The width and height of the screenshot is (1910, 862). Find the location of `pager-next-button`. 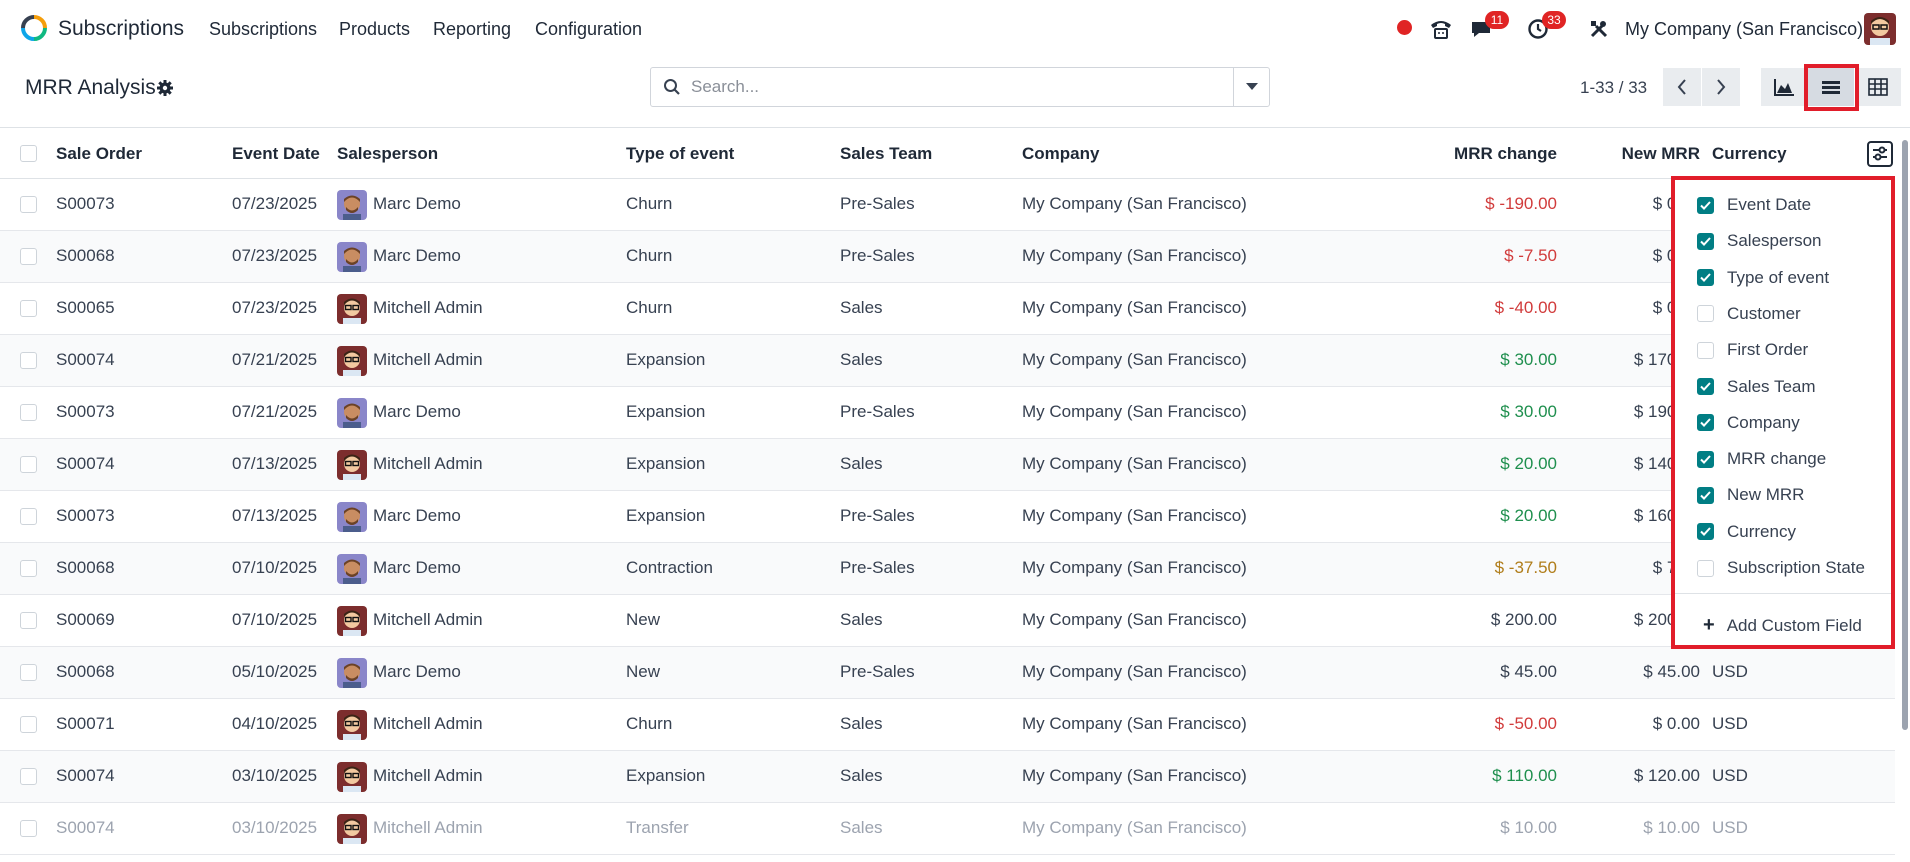

pager-next-button is located at coordinates (1721, 87).